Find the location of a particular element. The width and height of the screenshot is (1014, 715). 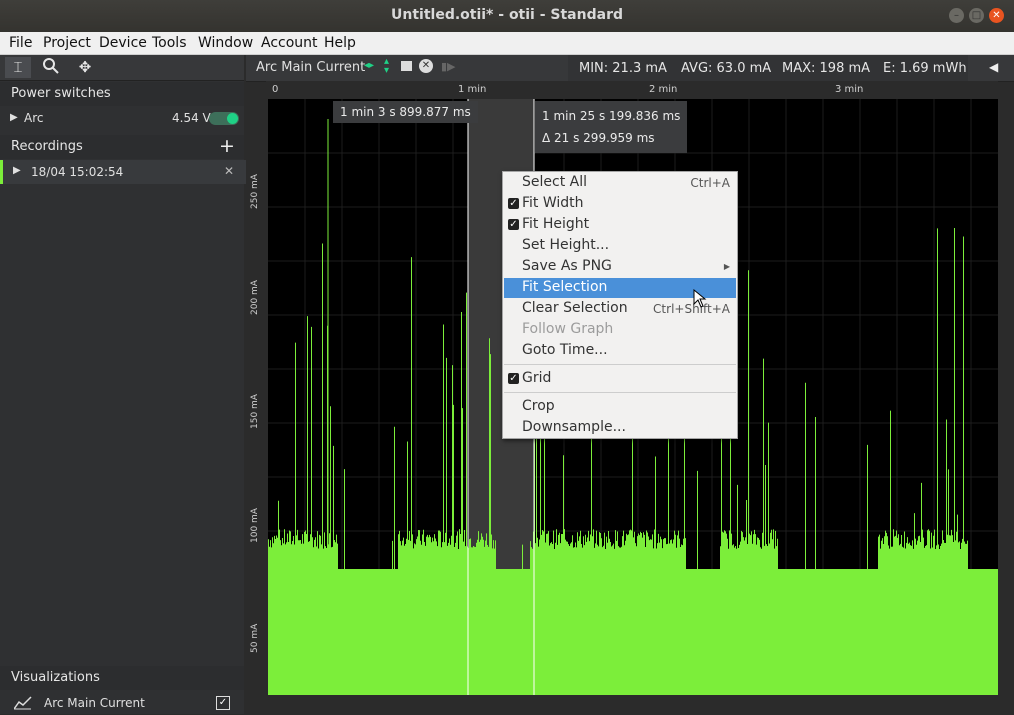

menu-window: Window is located at coordinates (225, 43).